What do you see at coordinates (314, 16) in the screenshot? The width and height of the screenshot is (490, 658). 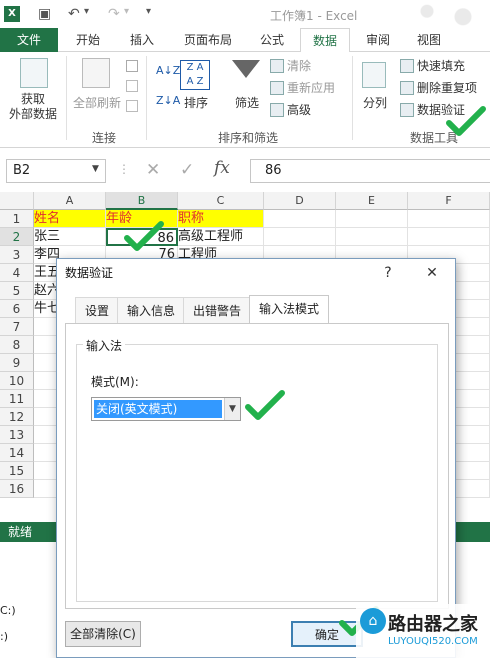 I see `window-title: 工作簿1 - Excel` at bounding box center [314, 16].